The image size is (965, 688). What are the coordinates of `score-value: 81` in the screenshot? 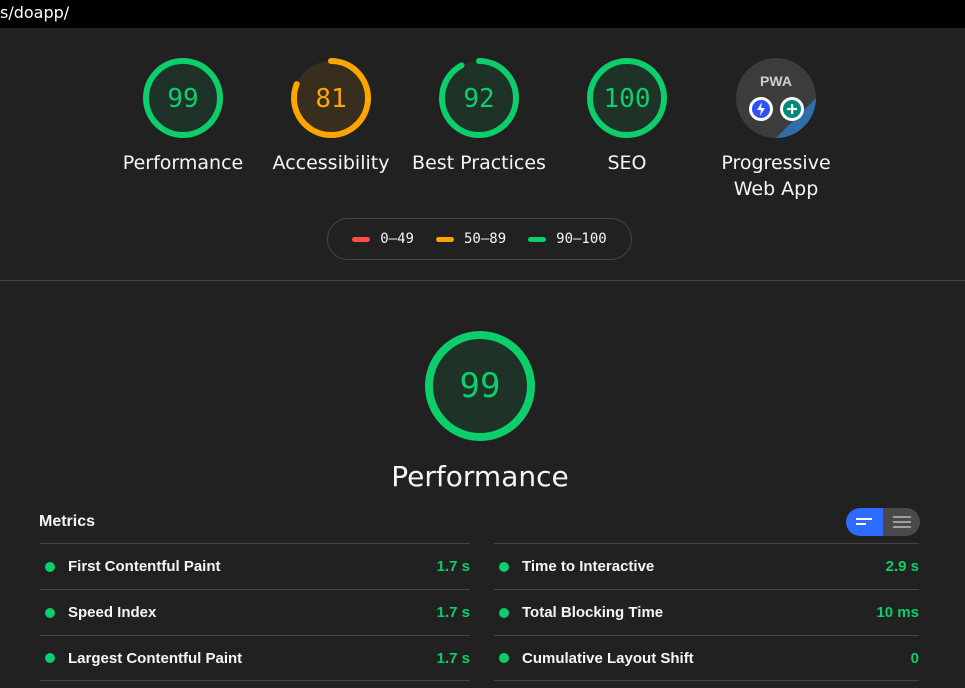 It's located at (330, 99).